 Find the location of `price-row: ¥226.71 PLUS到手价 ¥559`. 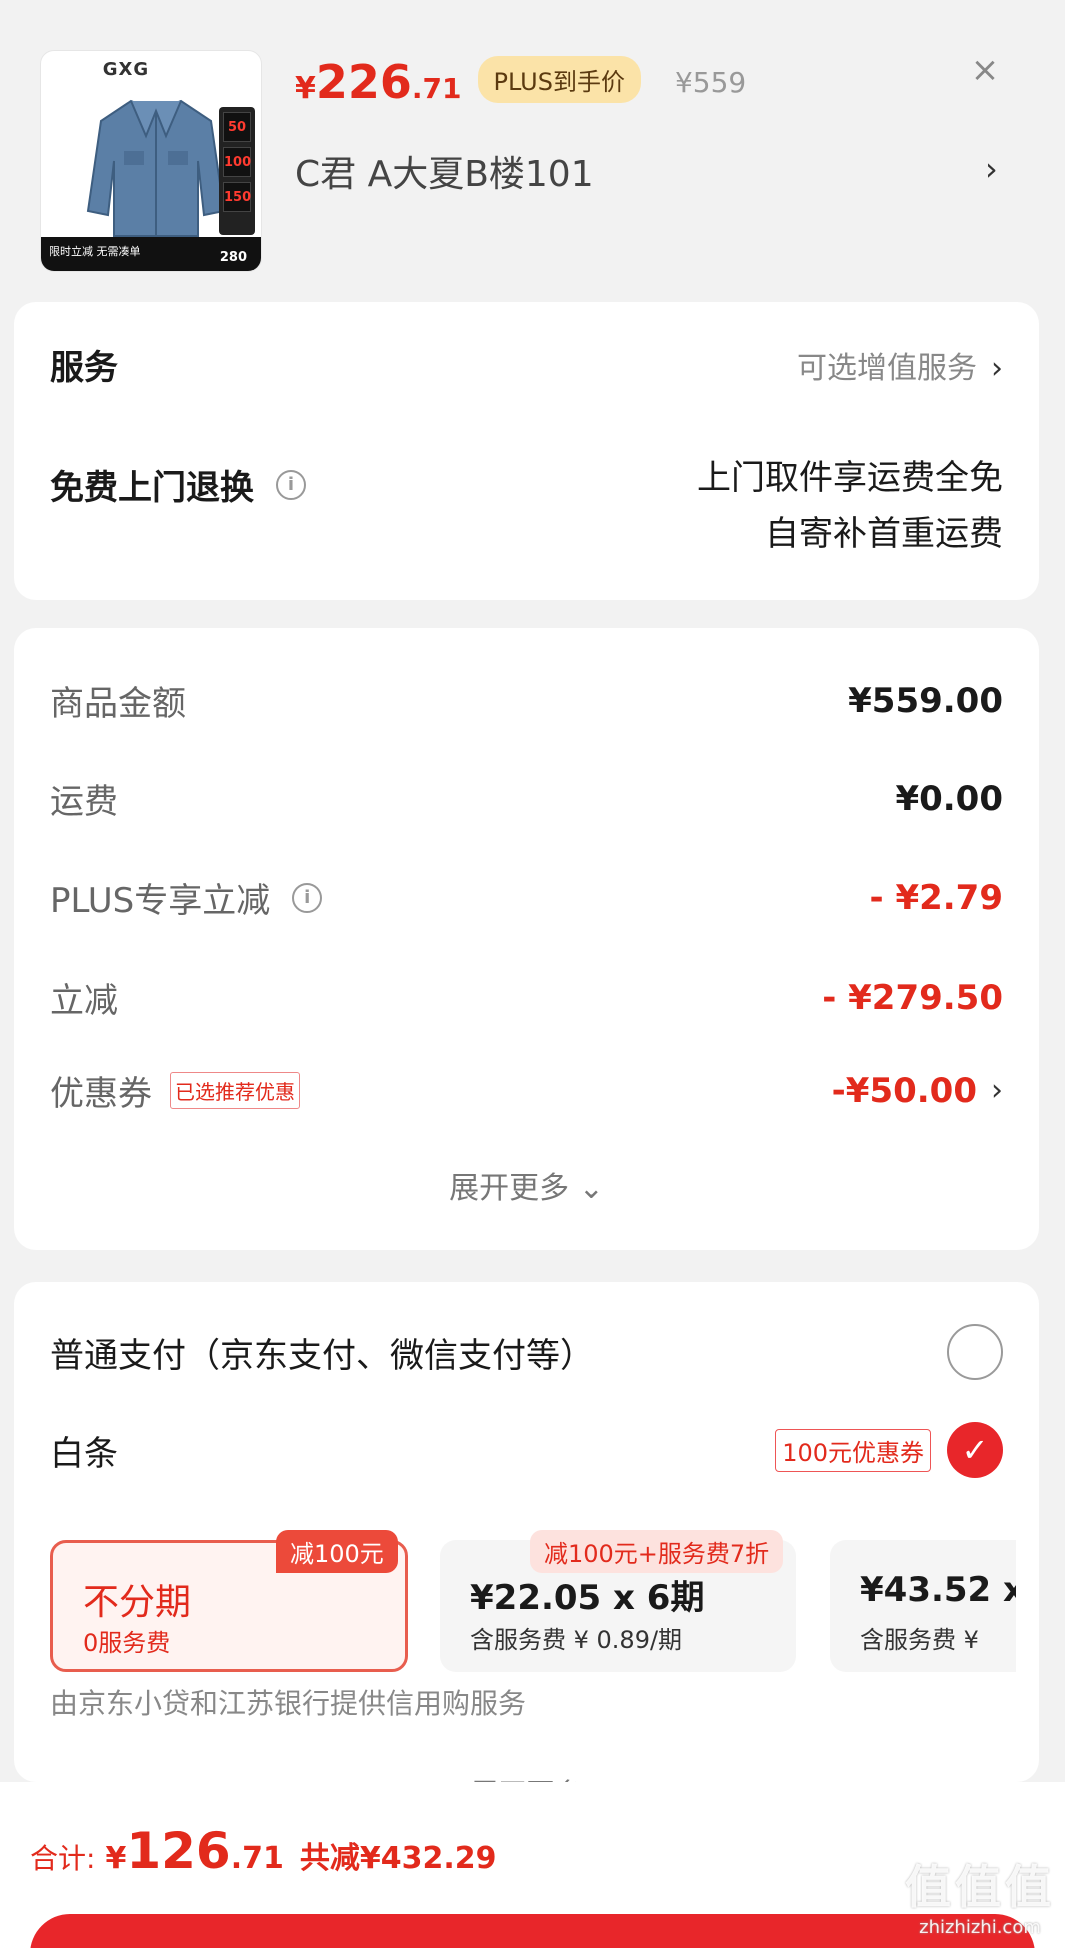

price-row: ¥226.71 PLUS到手价 ¥559 is located at coordinates (520, 85).